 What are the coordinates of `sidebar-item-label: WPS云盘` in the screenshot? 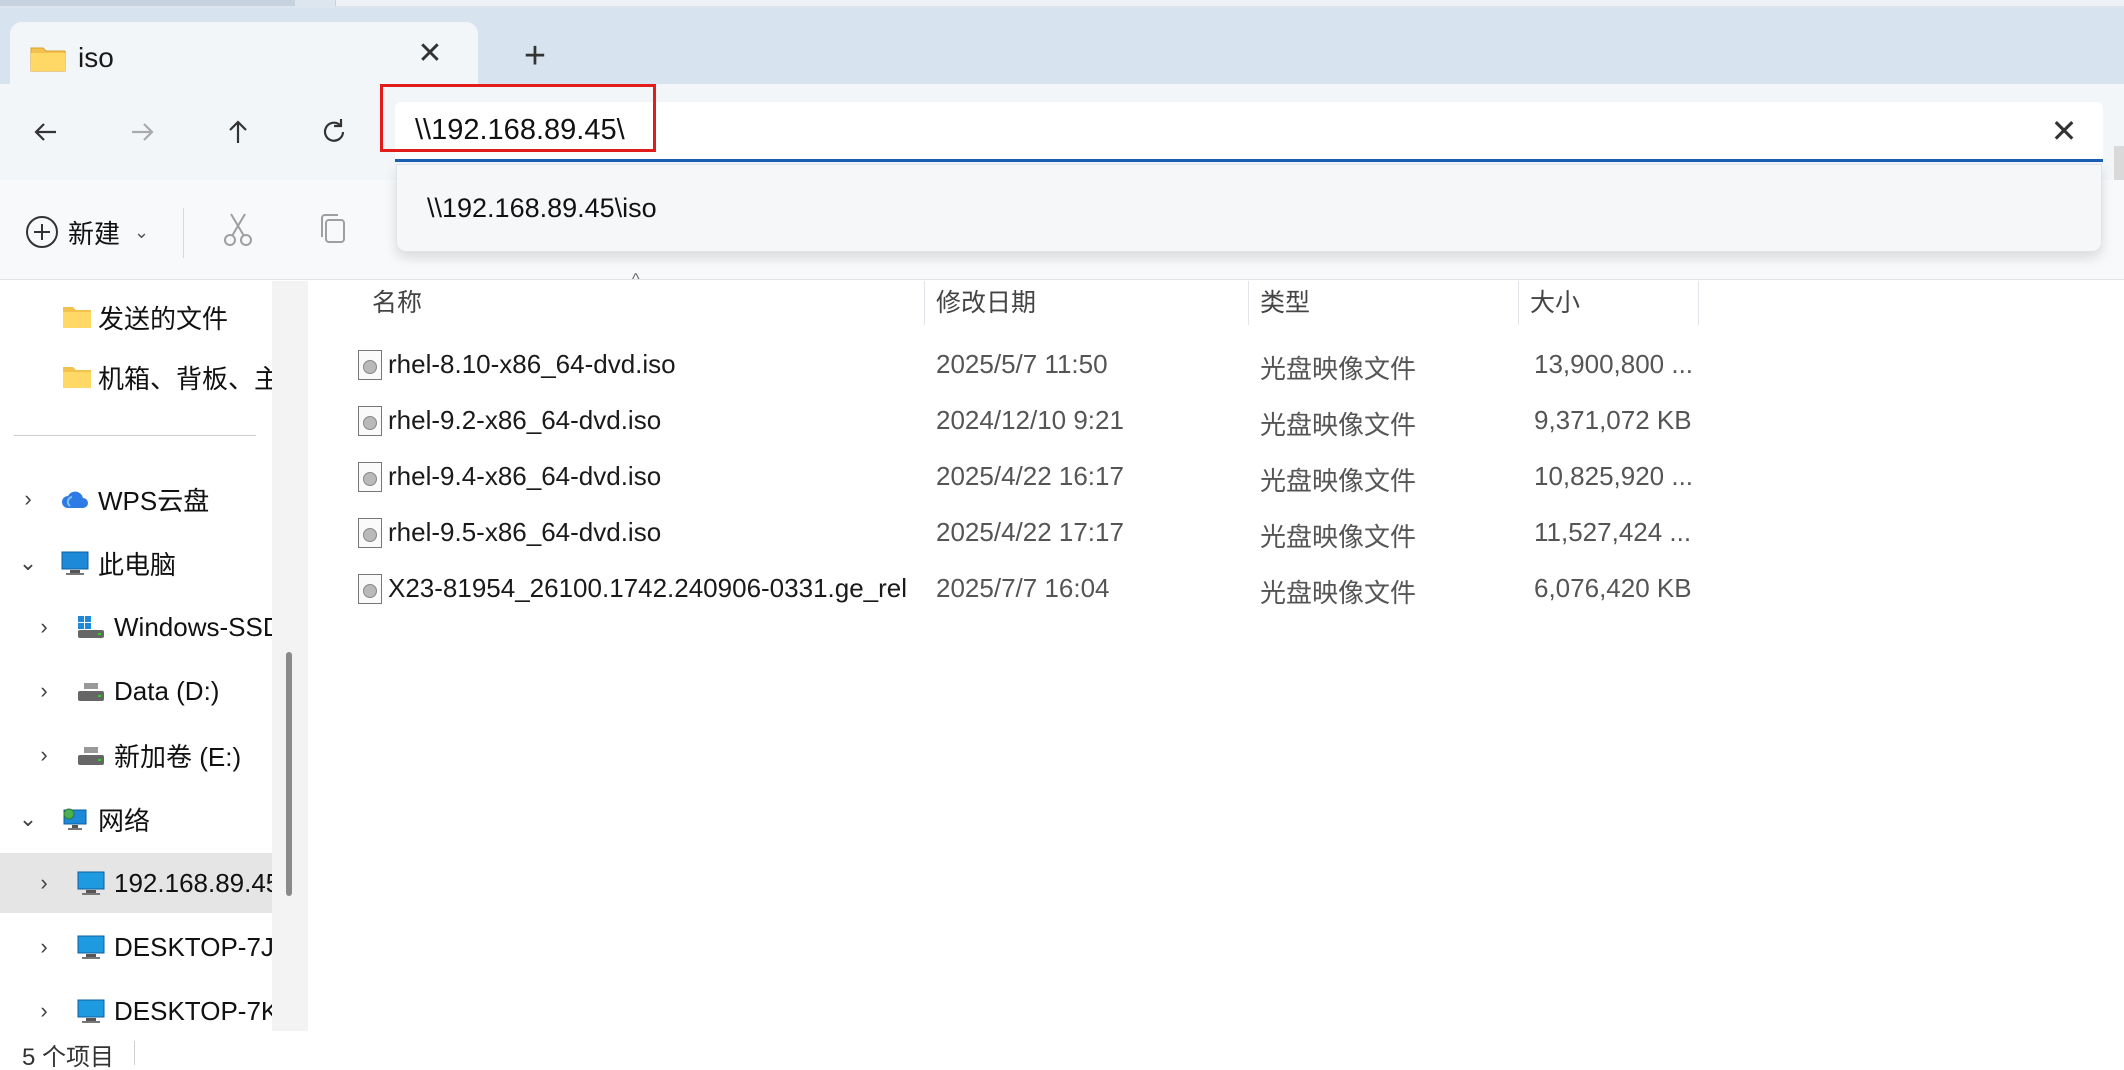 It's located at (154, 500).